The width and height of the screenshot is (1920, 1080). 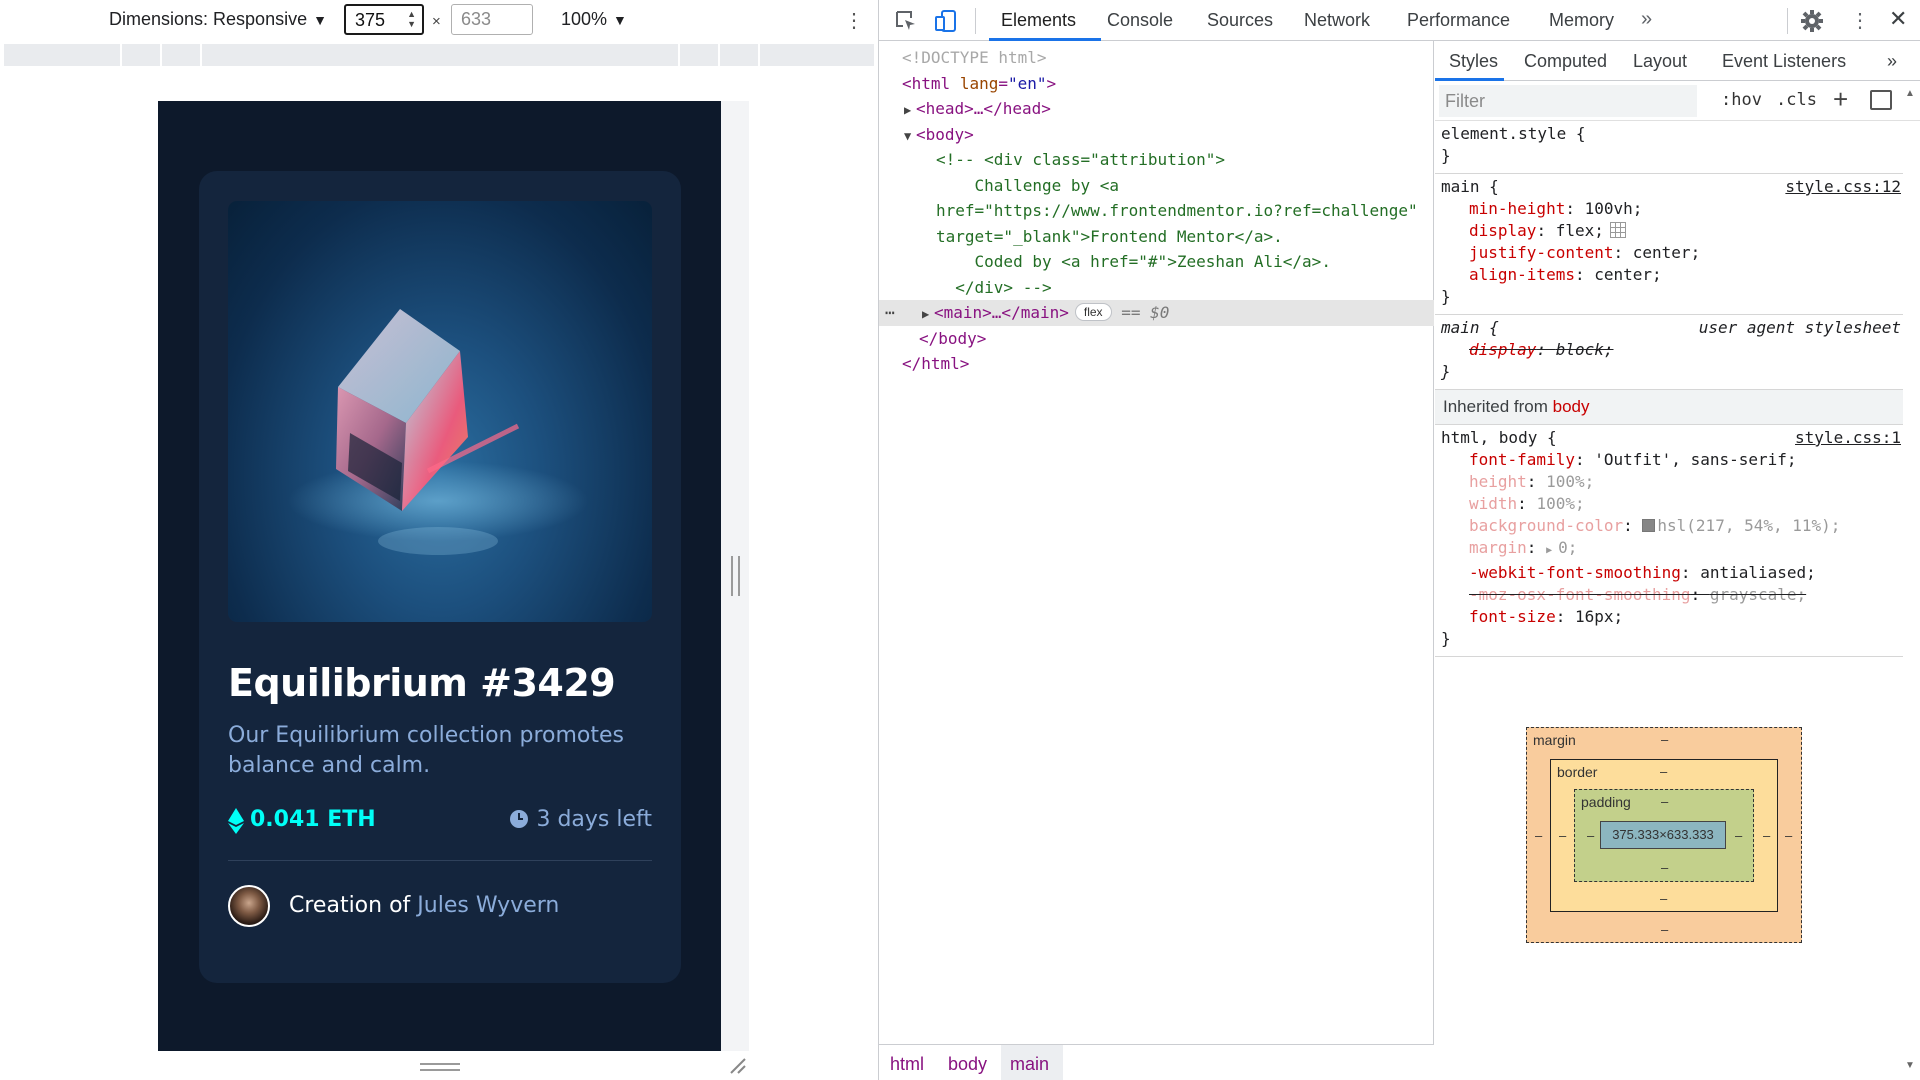 I want to click on tab-computed: Computed, so click(x=1565, y=61).